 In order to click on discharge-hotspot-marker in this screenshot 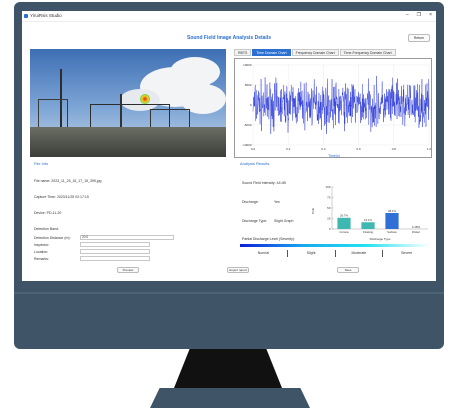, I will do `click(145, 99)`.